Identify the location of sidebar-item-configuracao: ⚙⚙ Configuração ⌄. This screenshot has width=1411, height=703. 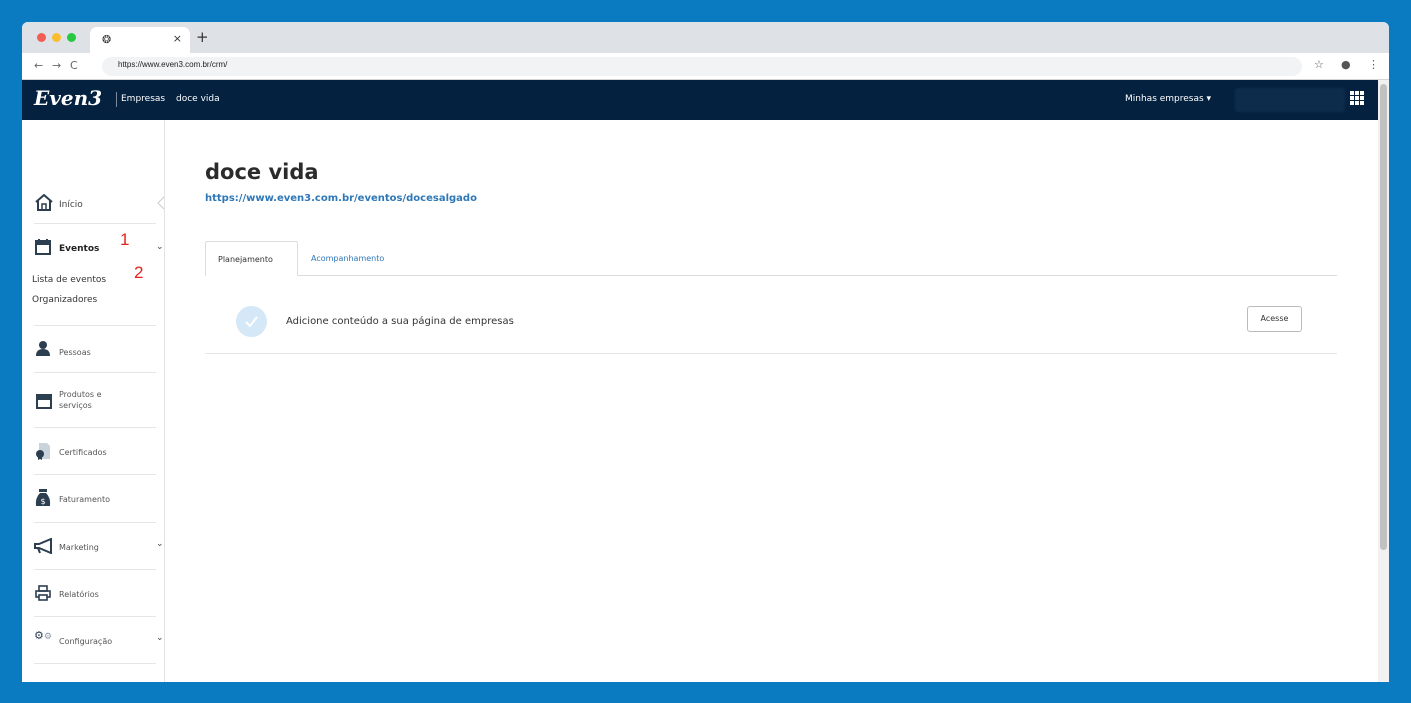
(99, 640).